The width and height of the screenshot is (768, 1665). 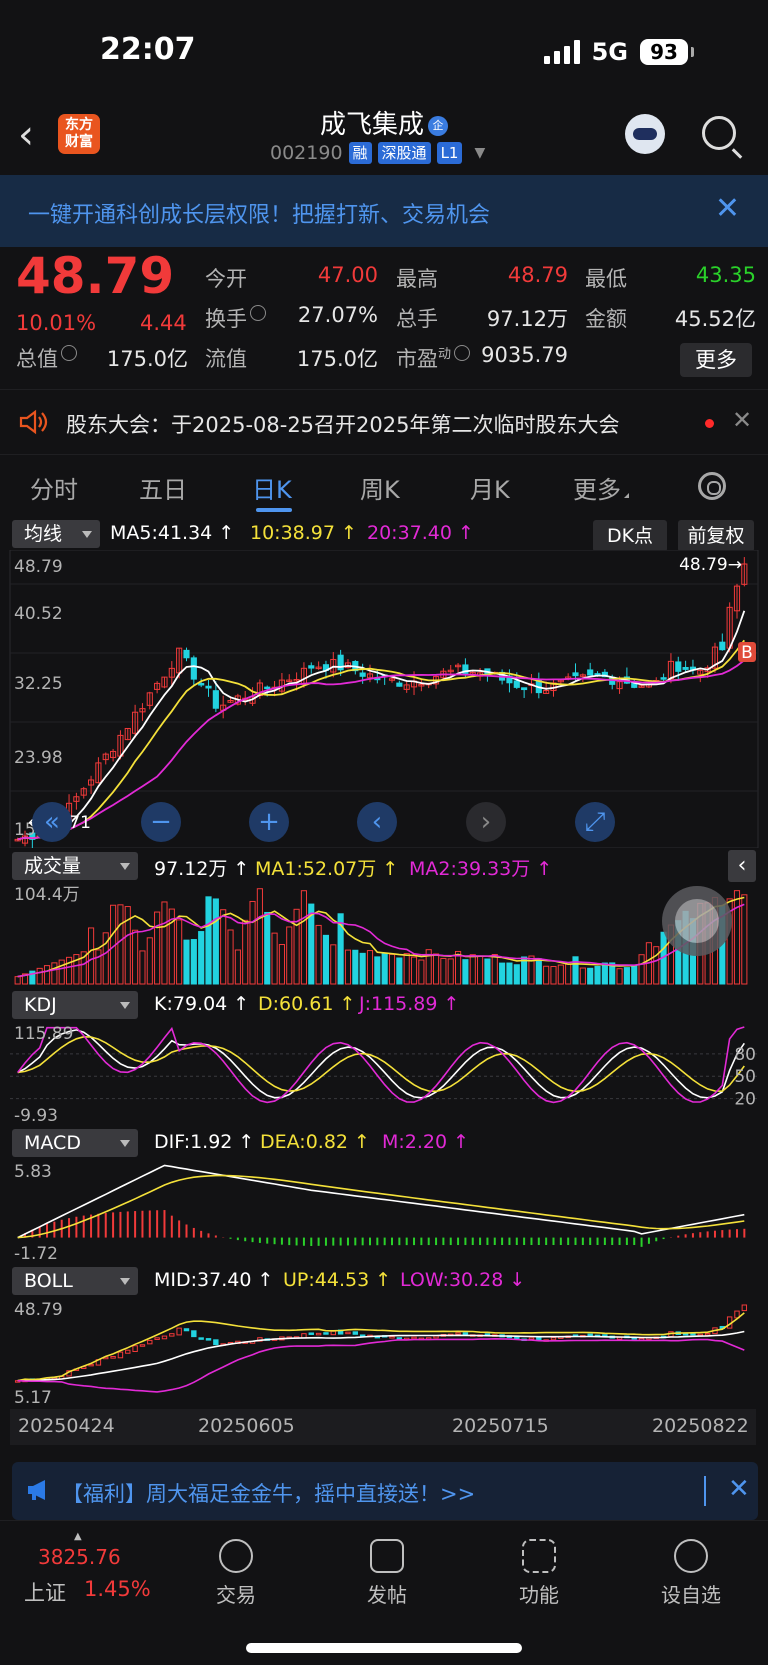 What do you see at coordinates (274, 510) in the screenshot?
I see `active-tab-indicator` at bounding box center [274, 510].